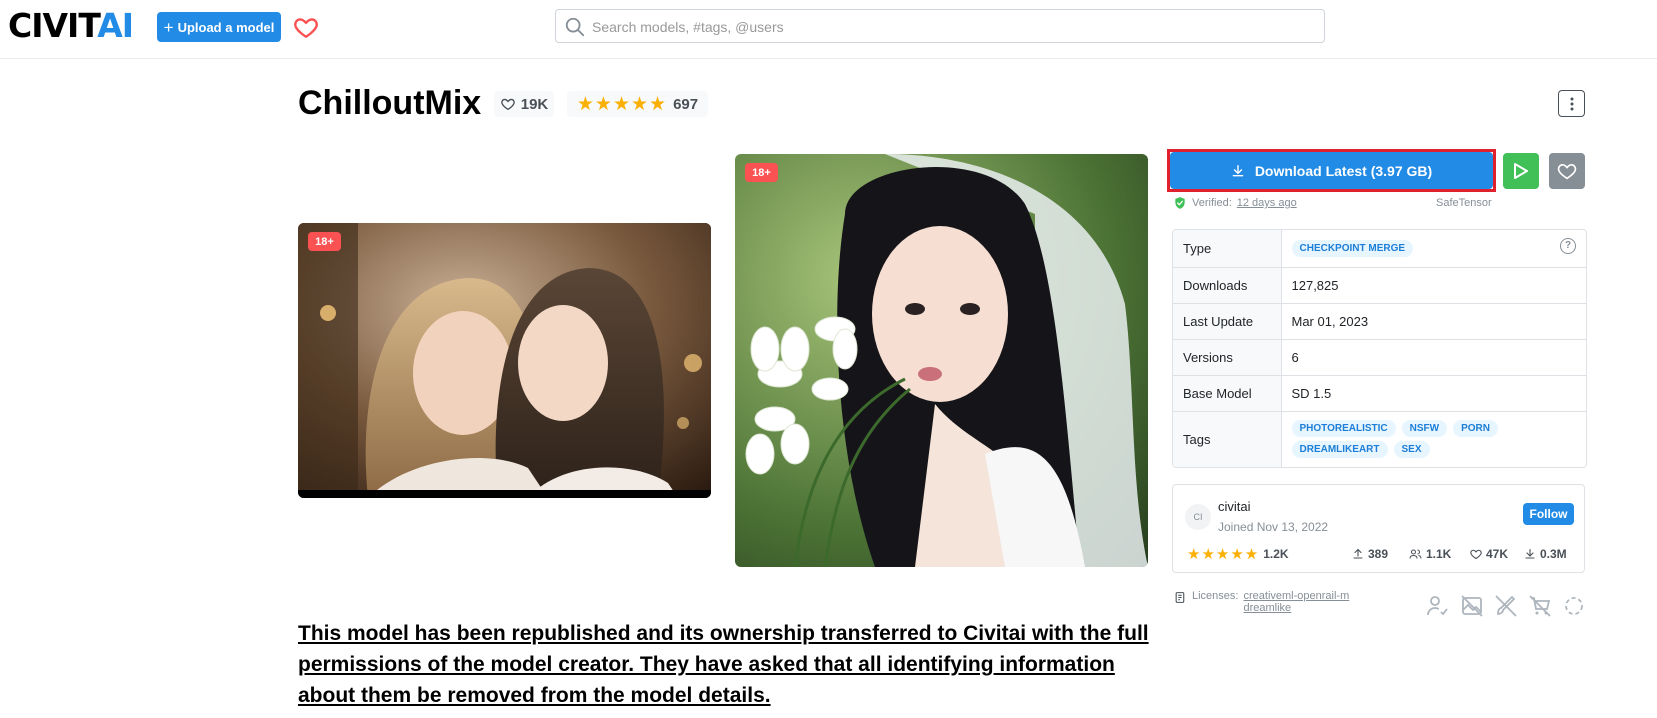  What do you see at coordinates (1415, 554) in the screenshot?
I see `users-icon` at bounding box center [1415, 554].